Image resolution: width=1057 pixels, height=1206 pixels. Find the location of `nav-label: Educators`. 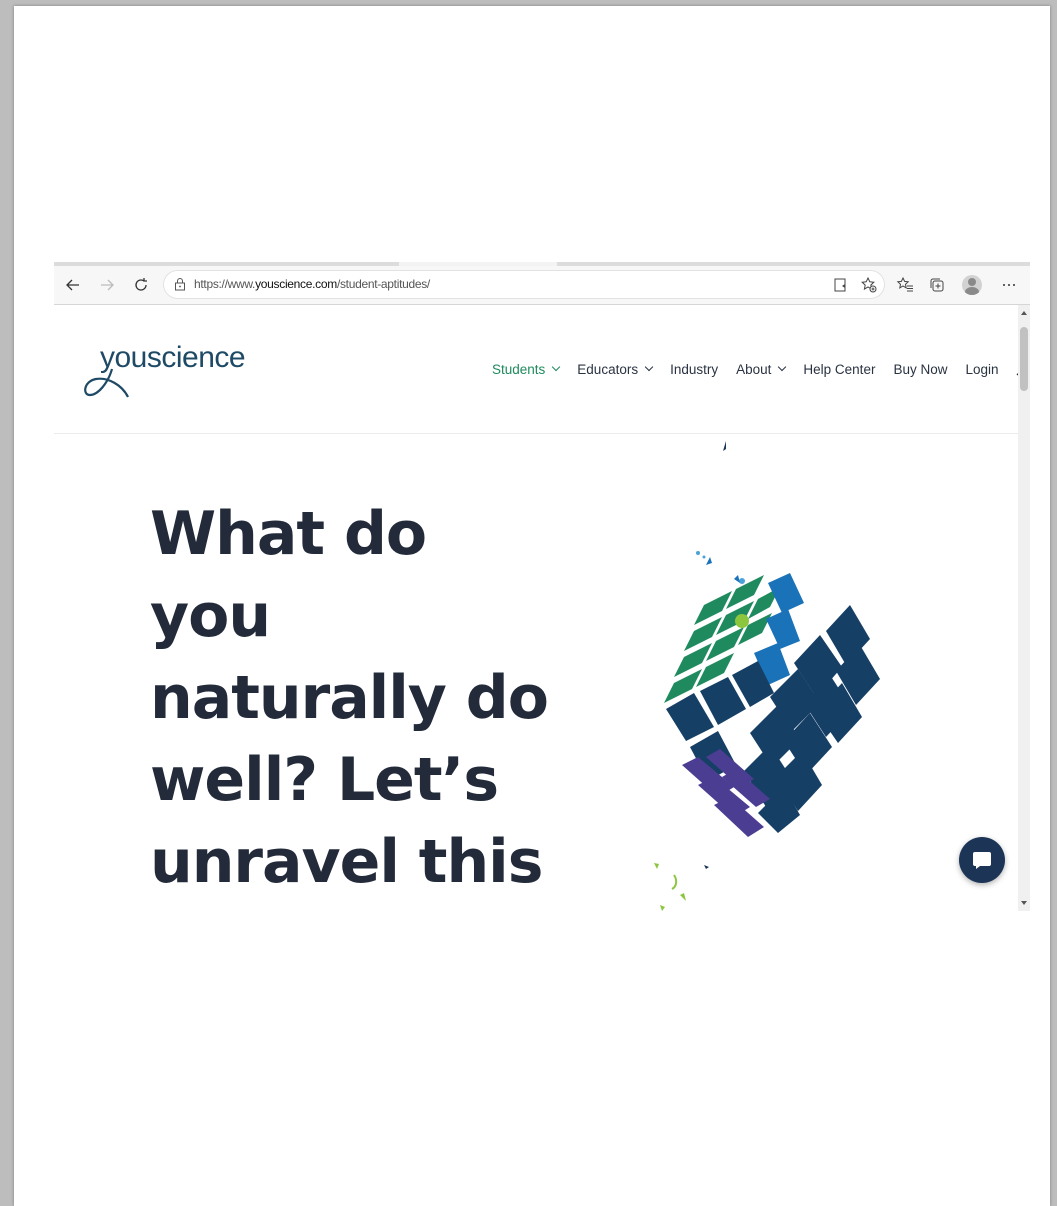

nav-label: Educators is located at coordinates (608, 369).